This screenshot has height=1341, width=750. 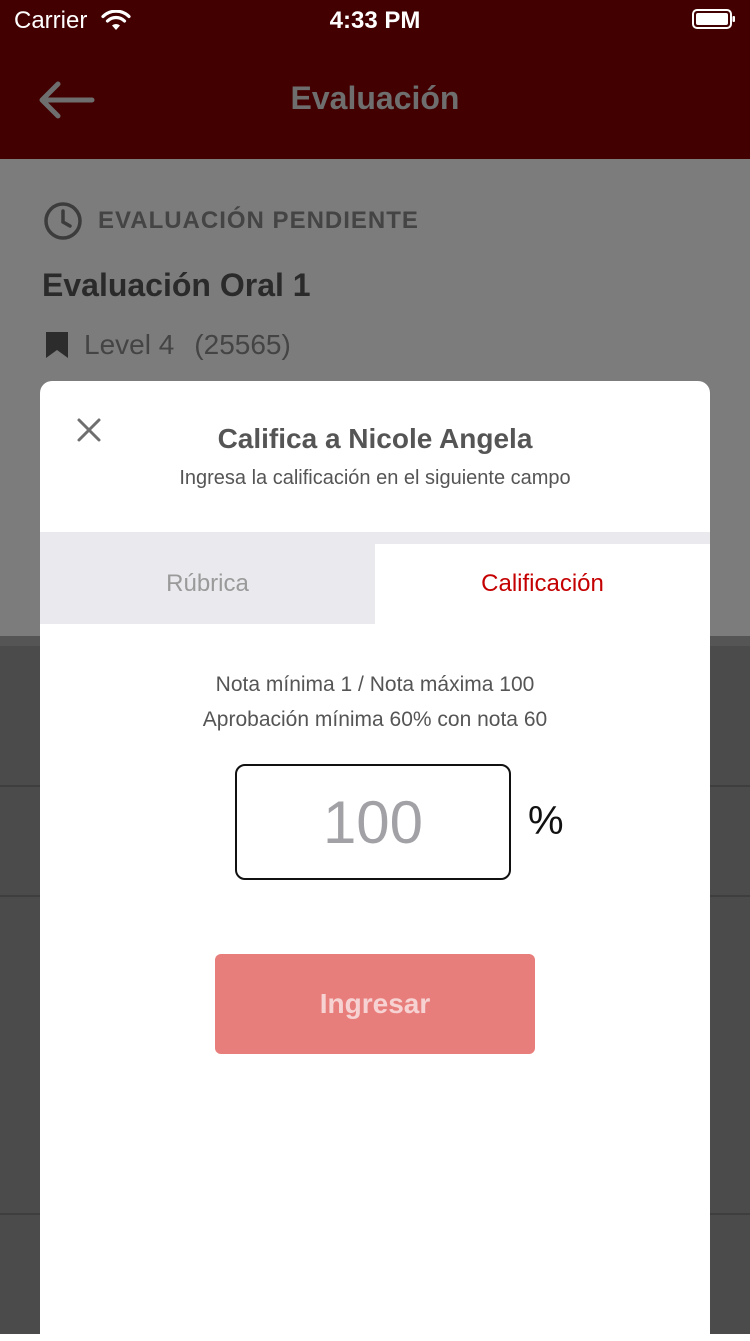 What do you see at coordinates (546, 821) in the screenshot?
I see `percent-symbol: %` at bounding box center [546, 821].